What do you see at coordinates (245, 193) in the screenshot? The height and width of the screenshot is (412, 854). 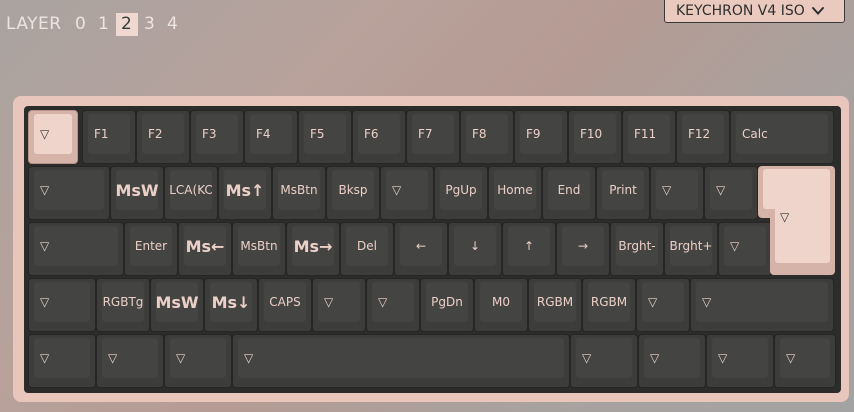 I see `key: Ms↑` at bounding box center [245, 193].